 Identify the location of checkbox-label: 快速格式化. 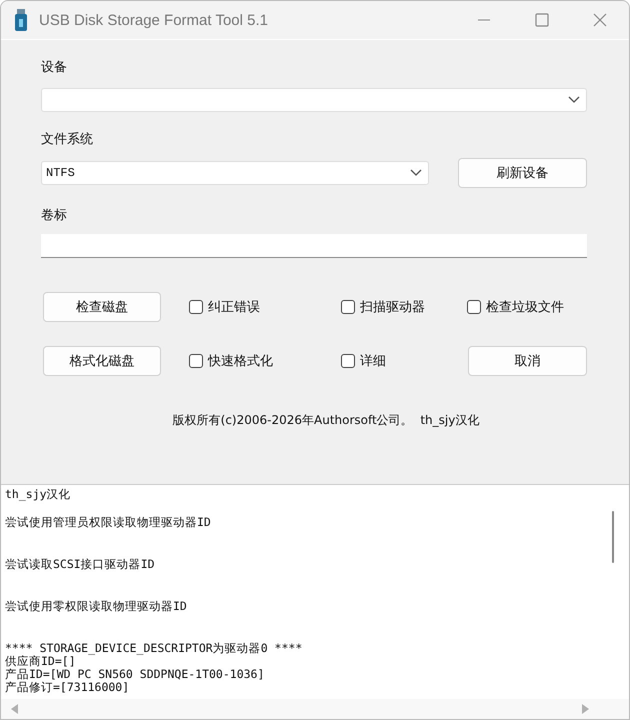
(240, 361).